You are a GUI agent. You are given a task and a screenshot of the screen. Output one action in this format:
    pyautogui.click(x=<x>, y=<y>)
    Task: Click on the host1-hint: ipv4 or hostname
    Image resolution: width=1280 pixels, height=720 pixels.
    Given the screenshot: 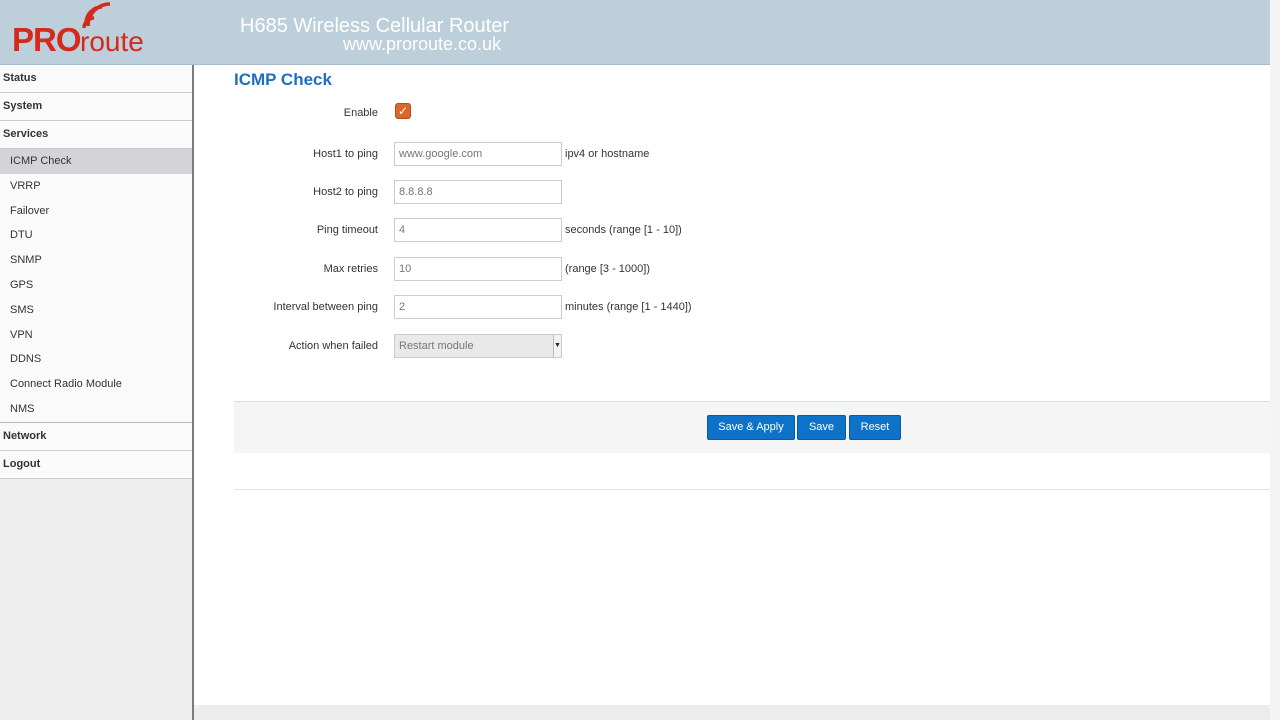 What is the action you would take?
    pyautogui.click(x=607, y=154)
    